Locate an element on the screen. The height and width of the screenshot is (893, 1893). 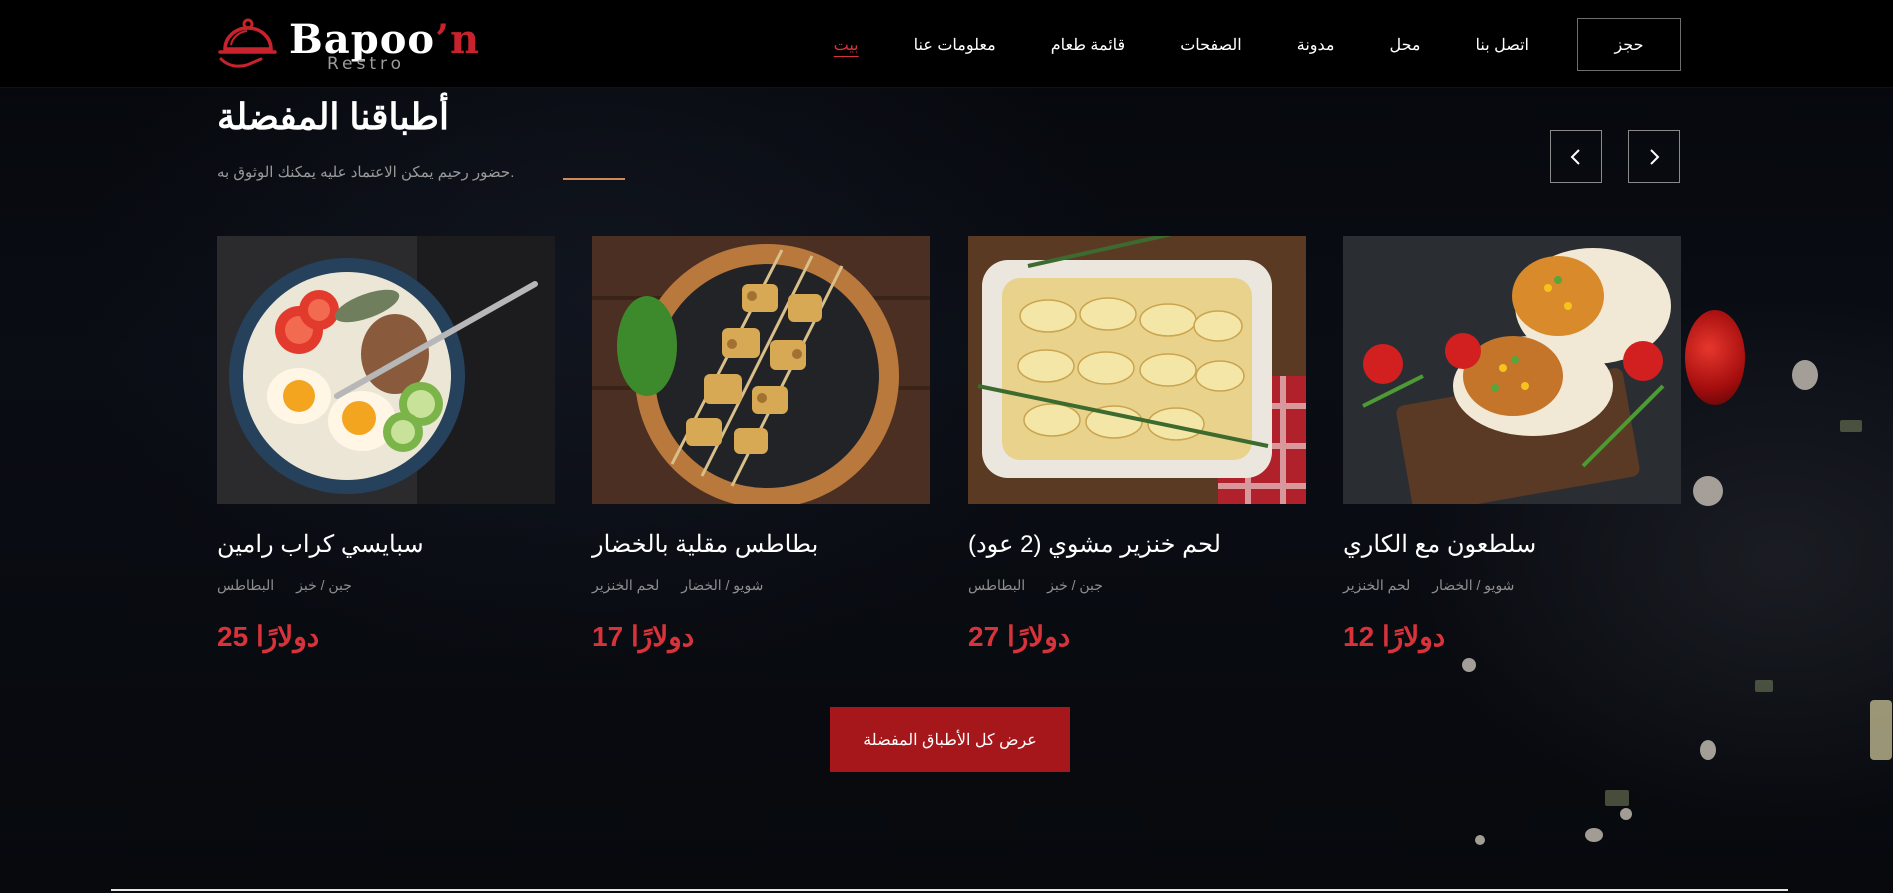
footer-divider is located at coordinates (949, 890).